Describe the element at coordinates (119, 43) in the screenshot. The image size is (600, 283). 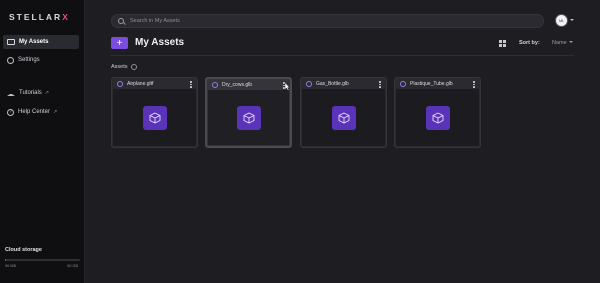
I see `add-asset-button: +` at that location.